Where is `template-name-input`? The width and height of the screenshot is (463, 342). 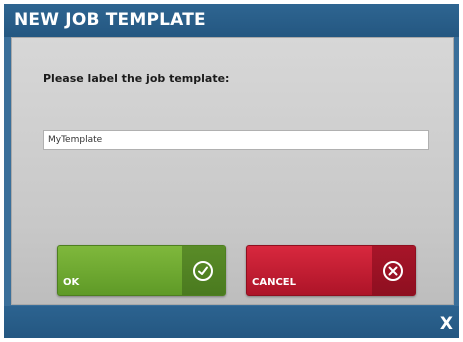 template-name-input is located at coordinates (236, 140).